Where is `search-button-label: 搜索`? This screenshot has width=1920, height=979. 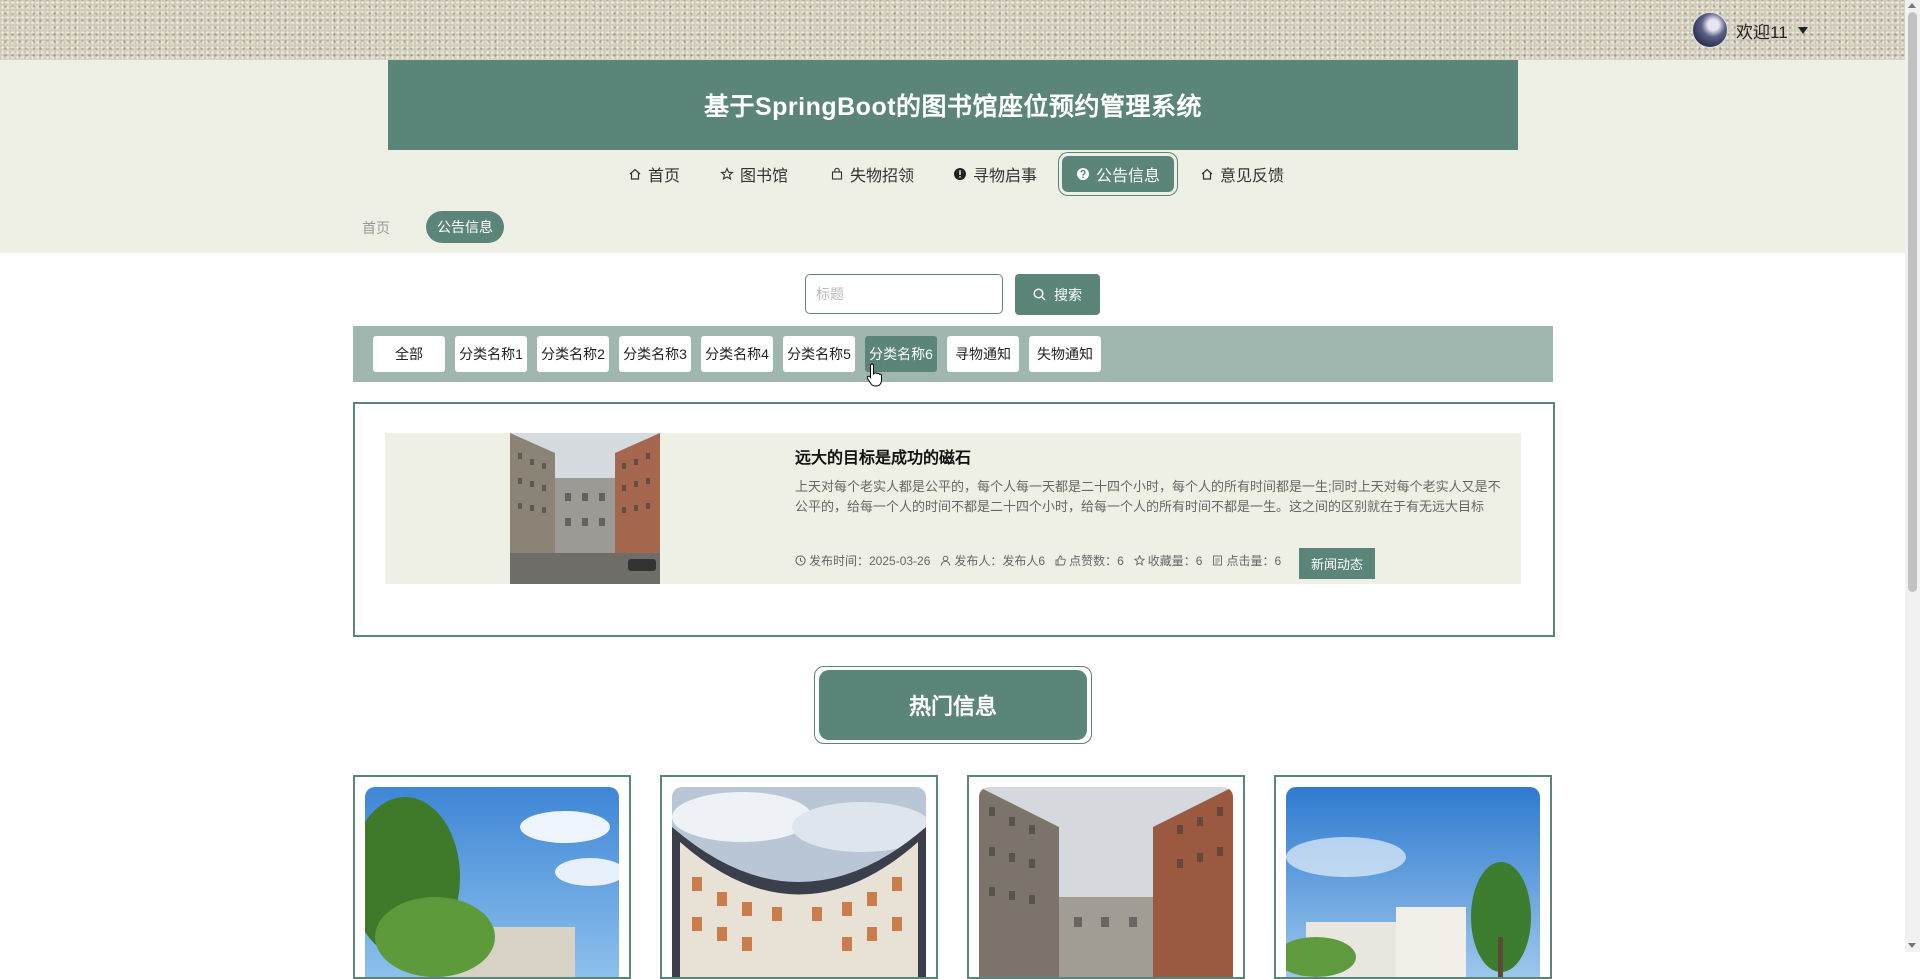
search-button-label: 搜索 is located at coordinates (1068, 294).